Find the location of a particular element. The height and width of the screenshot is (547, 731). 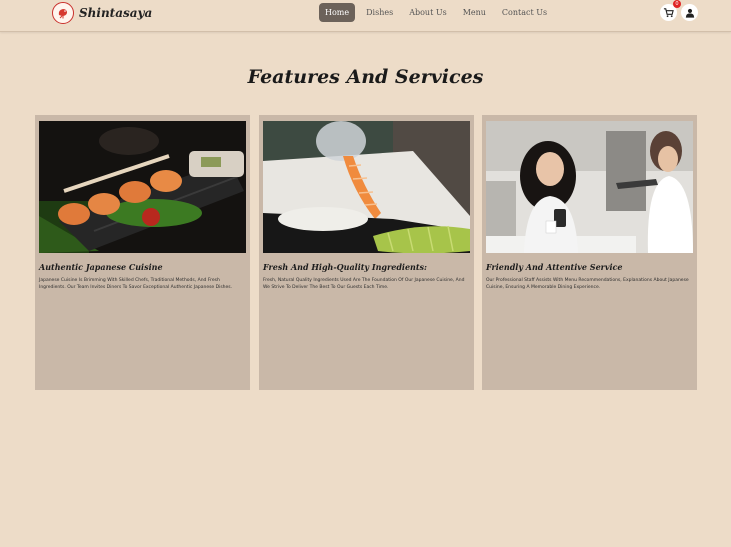

user-button is located at coordinates (689, 12).